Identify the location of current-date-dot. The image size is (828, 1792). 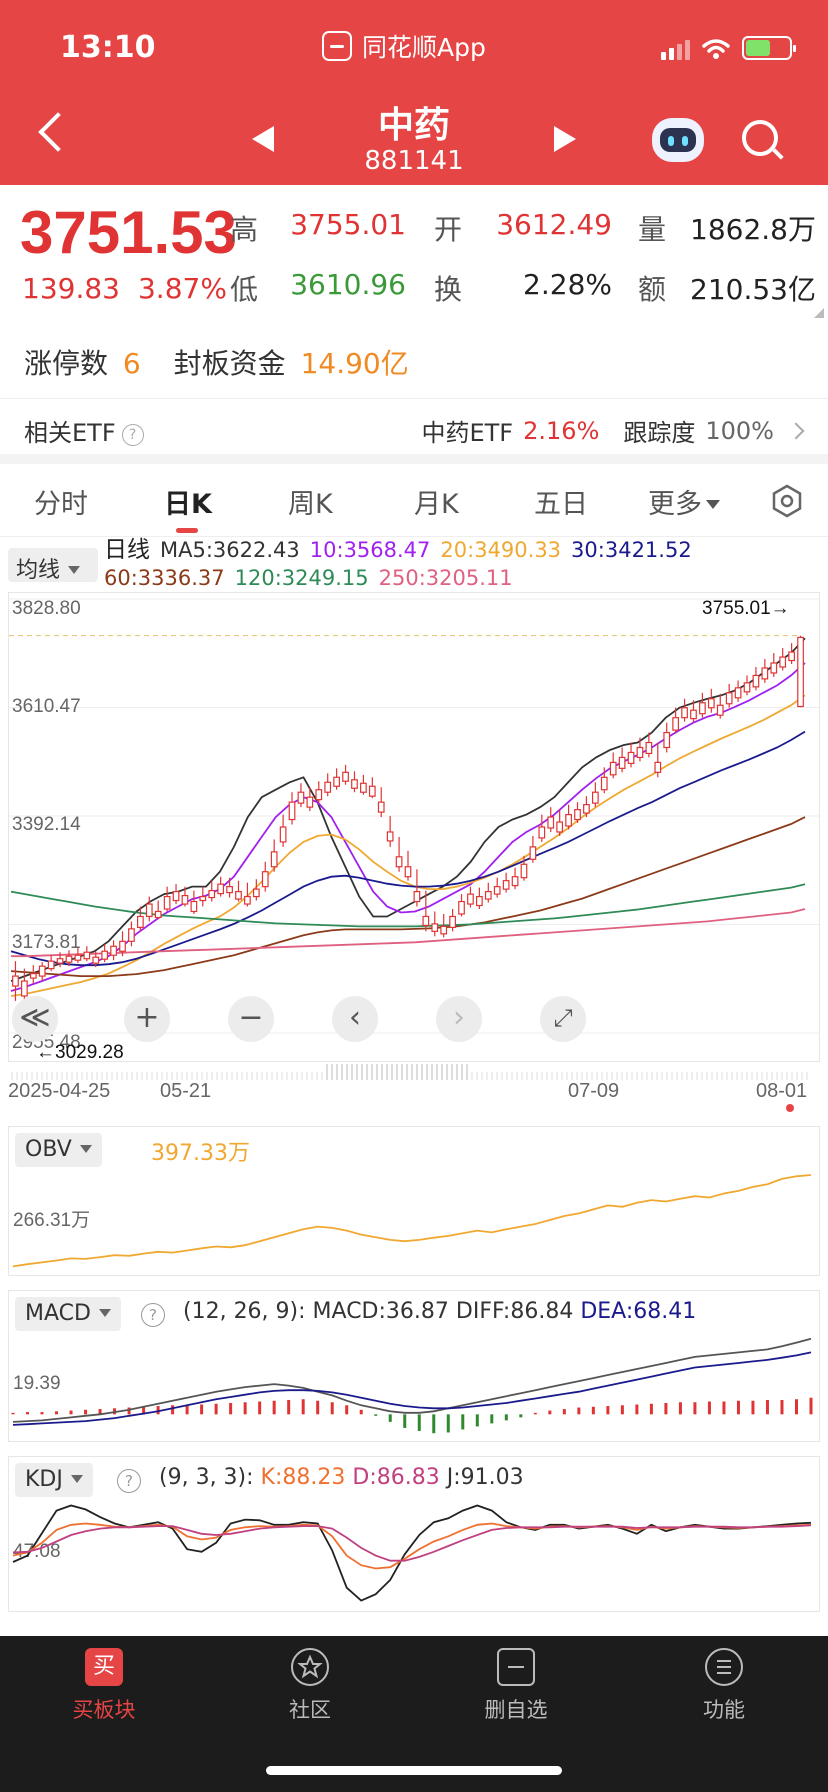
(790, 1108).